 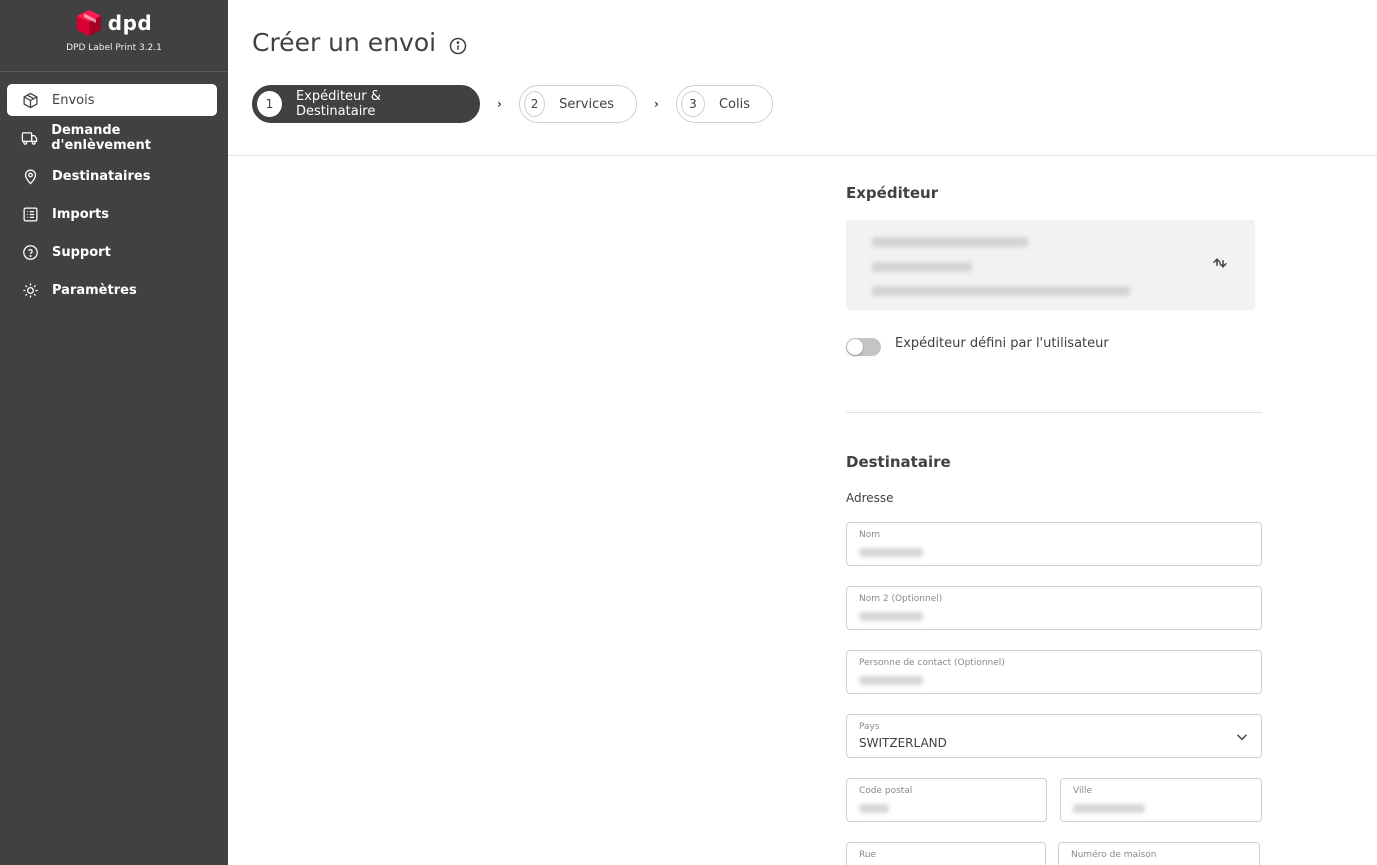 I want to click on section-divider, so click(x=1054, y=412).